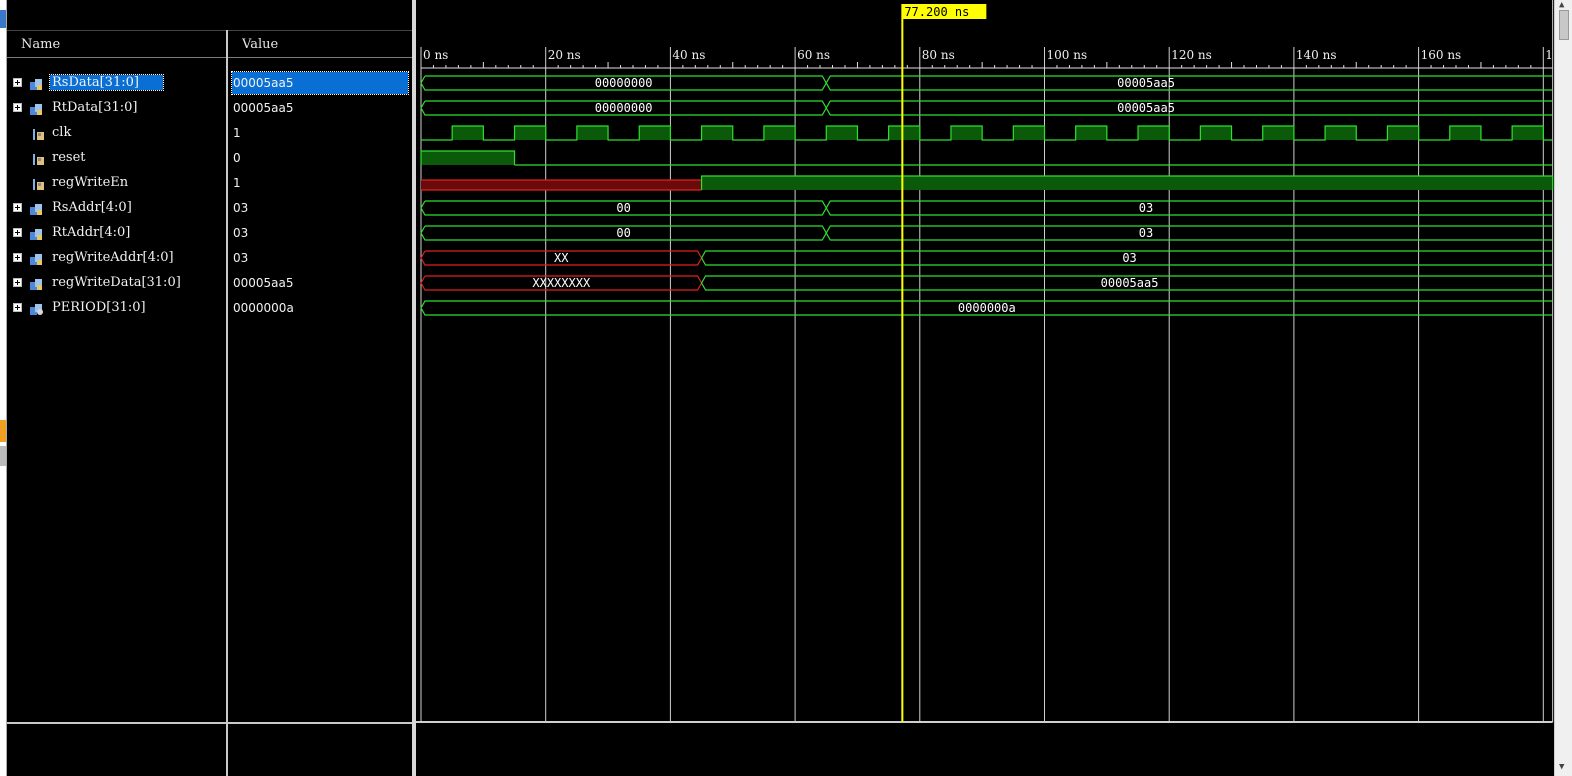  I want to click on unknown-fill, so click(561, 185).